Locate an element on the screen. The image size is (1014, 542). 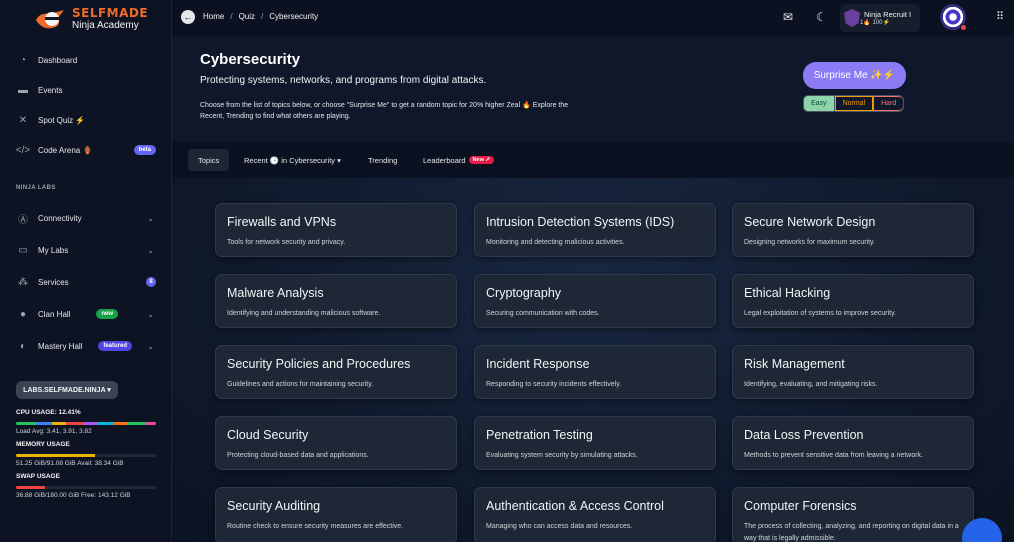
difficulty-hard: Hard is located at coordinates (888, 103).